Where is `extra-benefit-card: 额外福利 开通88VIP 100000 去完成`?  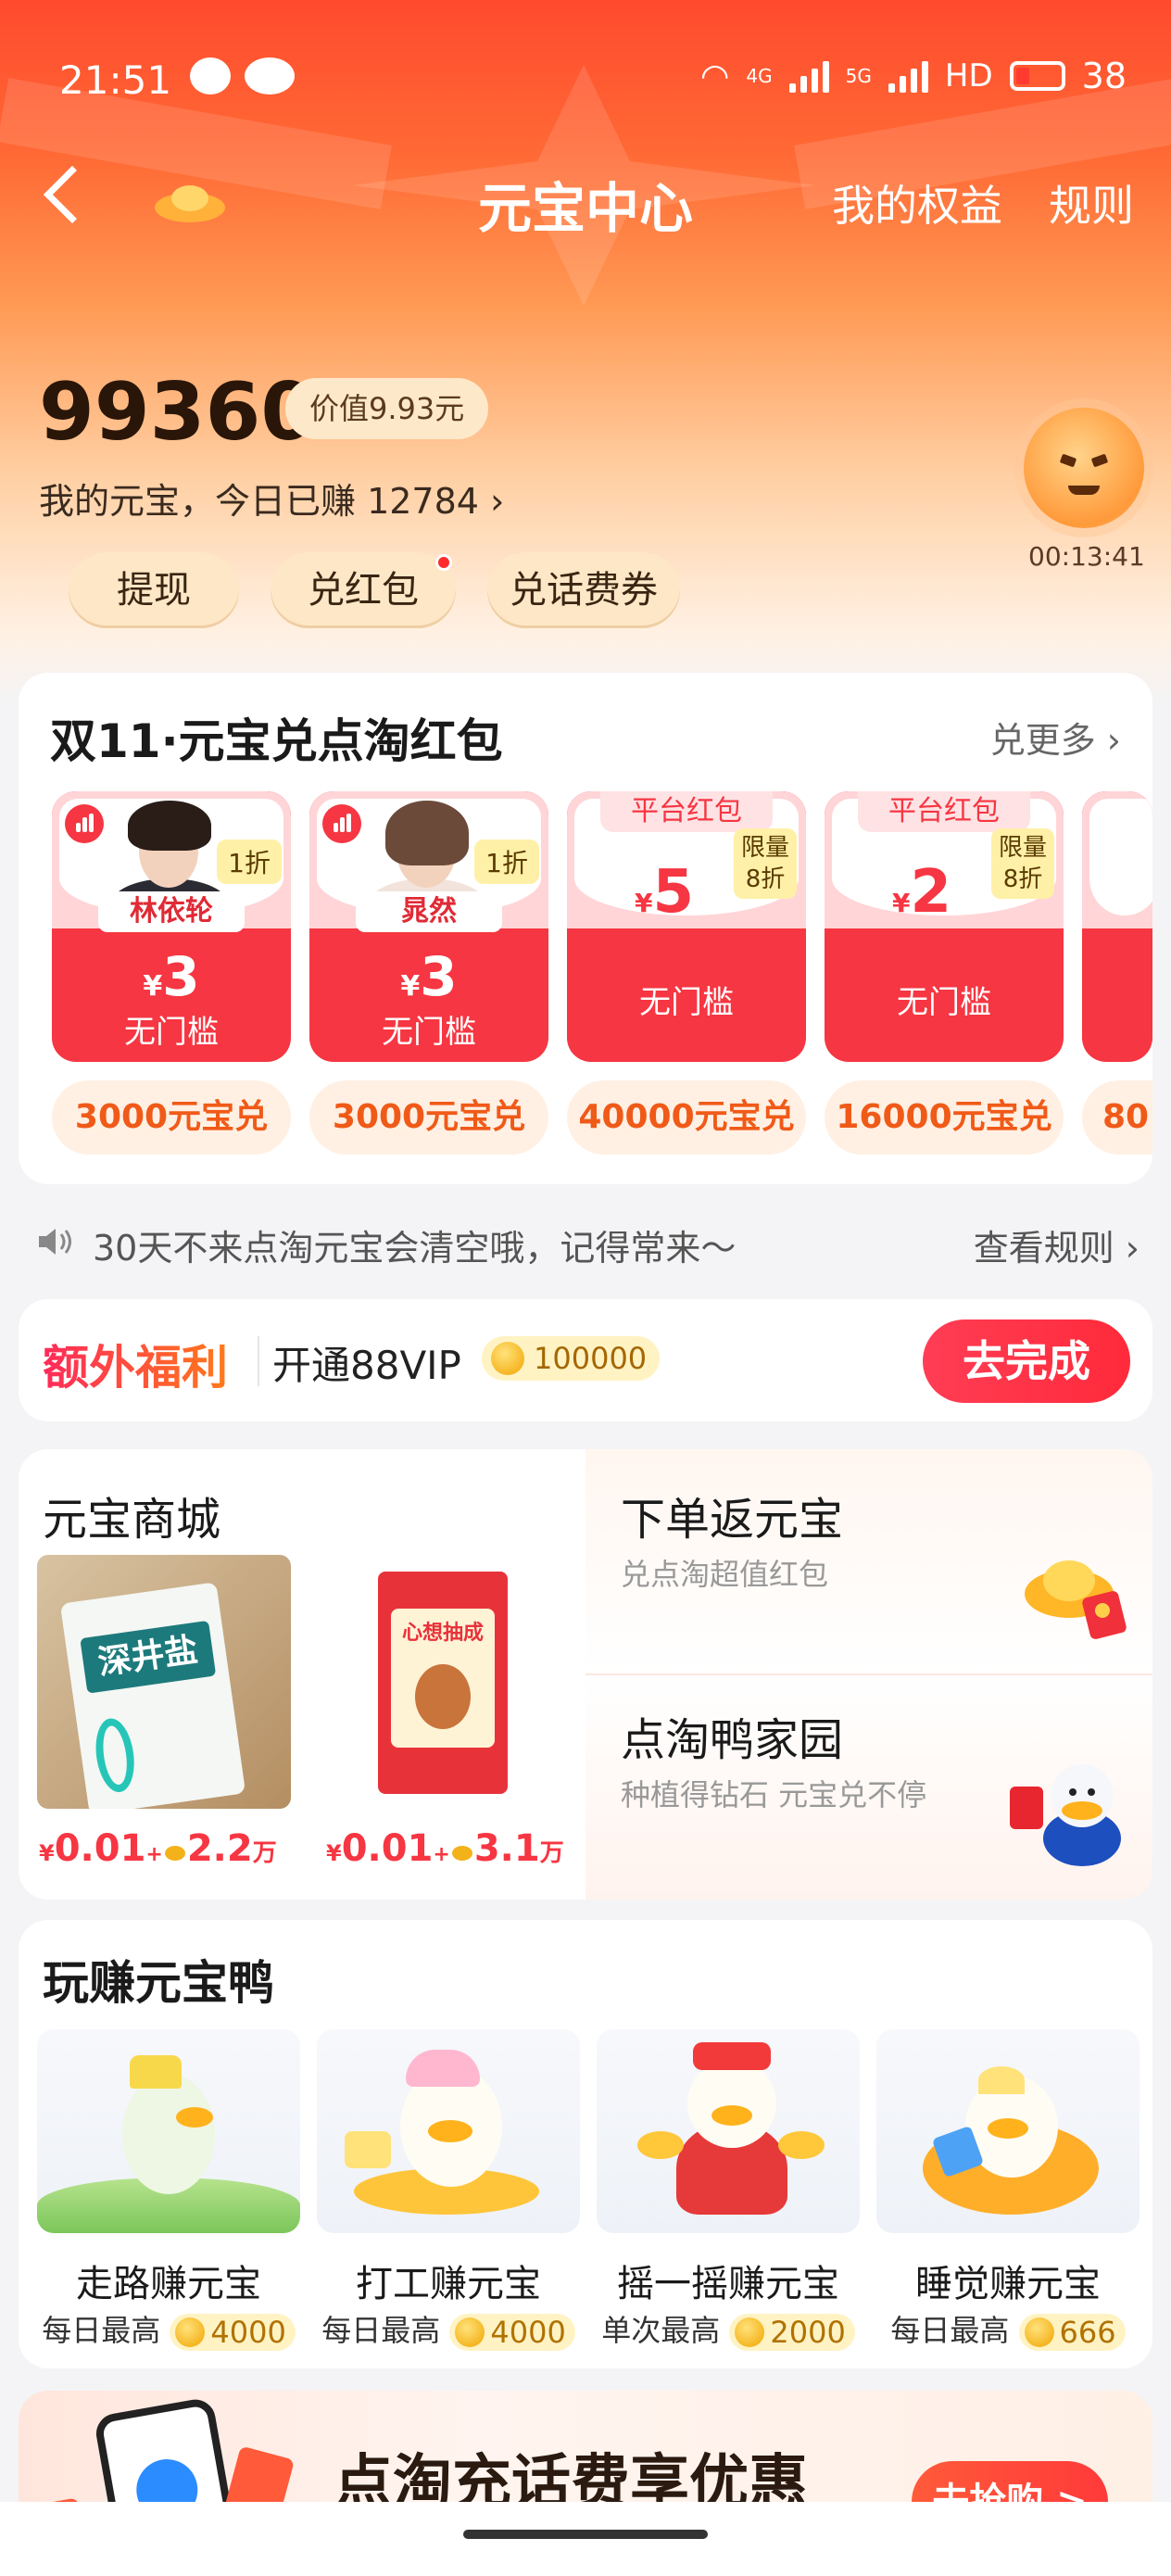
extra-benefit-card: 额外福利 开通88VIP 100000 去完成 is located at coordinates (585, 1360).